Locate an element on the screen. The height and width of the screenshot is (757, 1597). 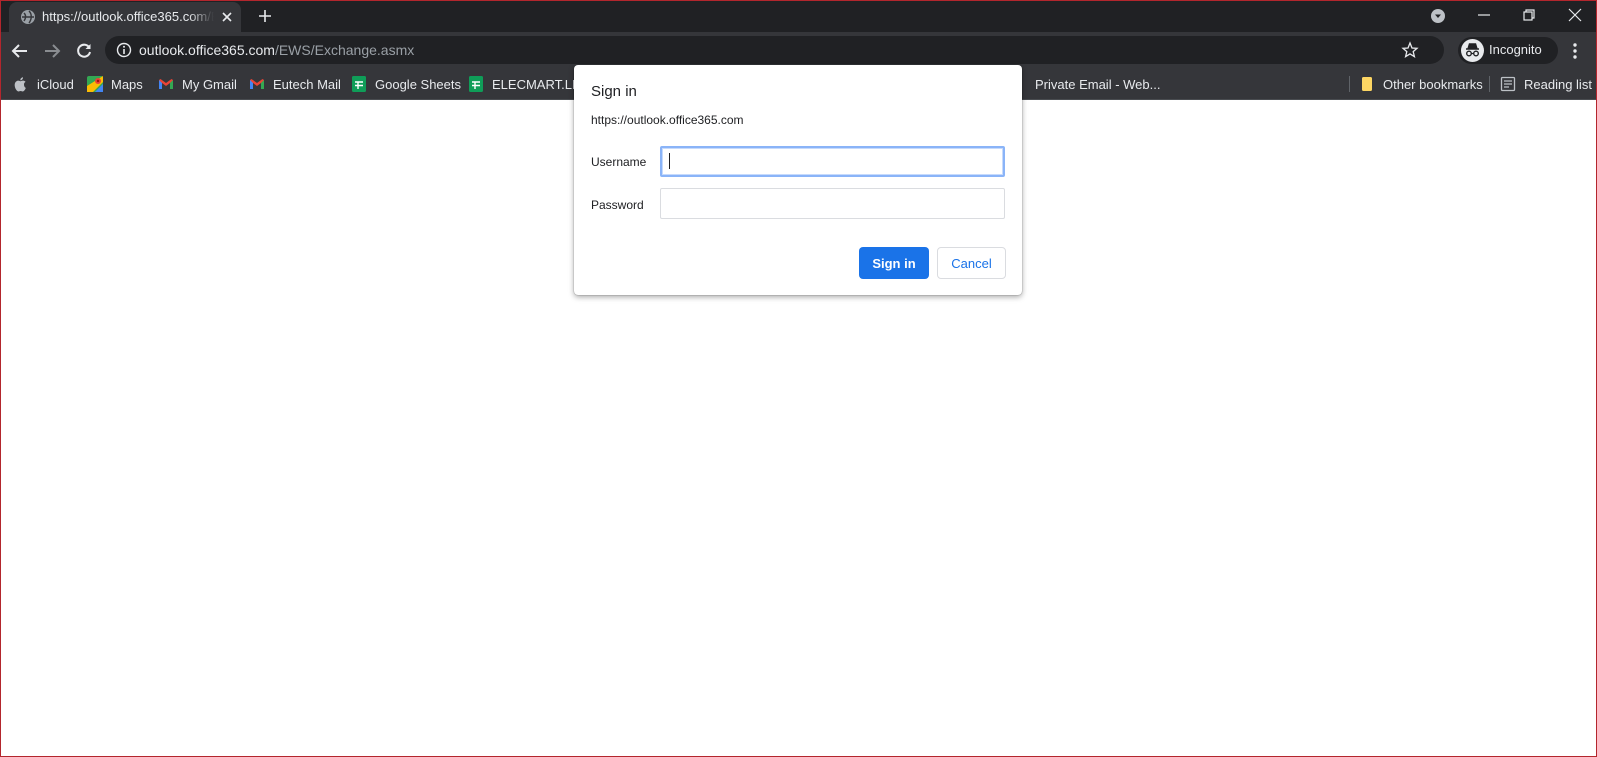
username-label: Username is located at coordinates (619, 162).